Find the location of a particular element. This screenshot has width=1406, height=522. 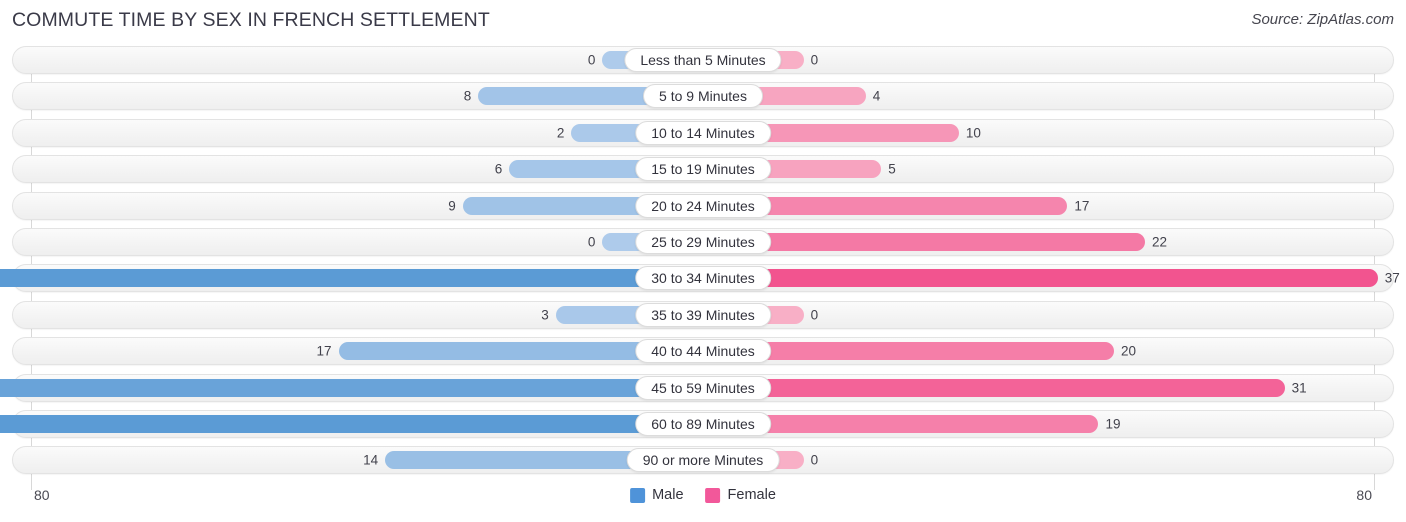

legend-item-male: Male is located at coordinates (657, 495).